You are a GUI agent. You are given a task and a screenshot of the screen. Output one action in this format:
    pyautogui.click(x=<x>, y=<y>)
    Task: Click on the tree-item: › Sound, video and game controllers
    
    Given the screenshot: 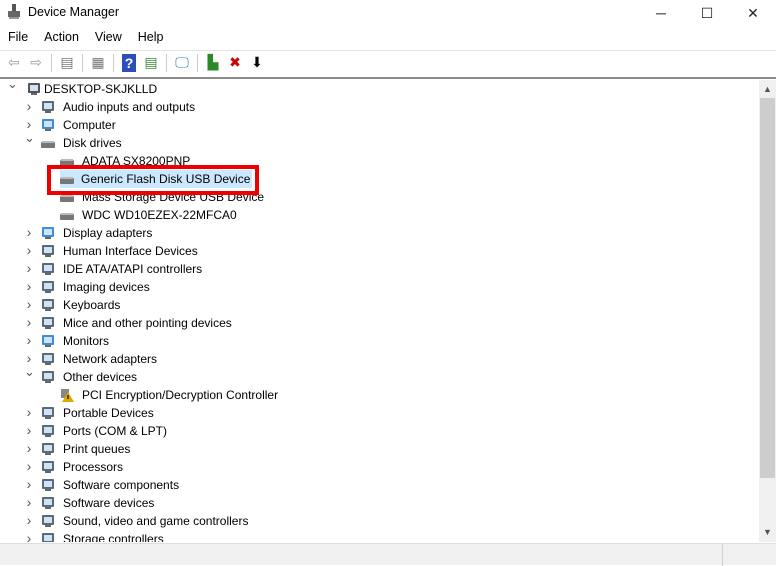 What is the action you would take?
    pyautogui.click(x=379, y=521)
    